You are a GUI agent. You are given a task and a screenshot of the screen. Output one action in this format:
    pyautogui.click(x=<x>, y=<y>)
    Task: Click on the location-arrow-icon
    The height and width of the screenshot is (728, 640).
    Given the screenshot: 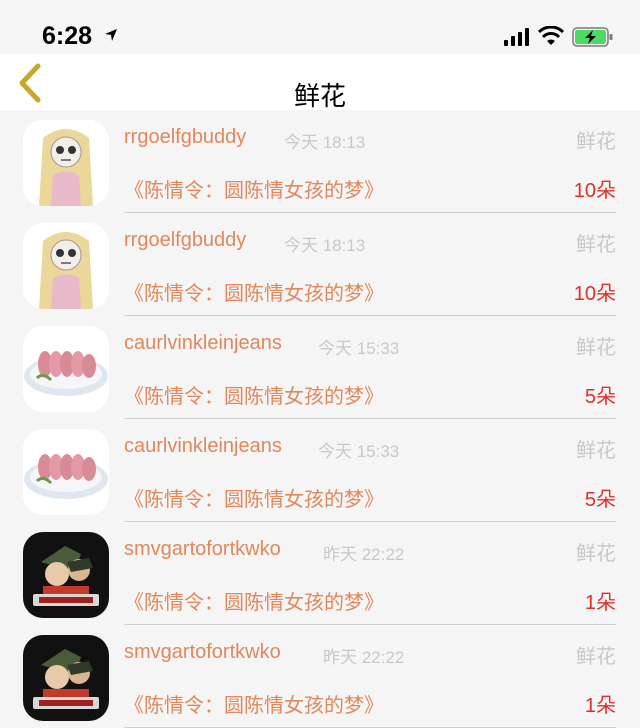 What is the action you would take?
    pyautogui.click(x=111, y=35)
    